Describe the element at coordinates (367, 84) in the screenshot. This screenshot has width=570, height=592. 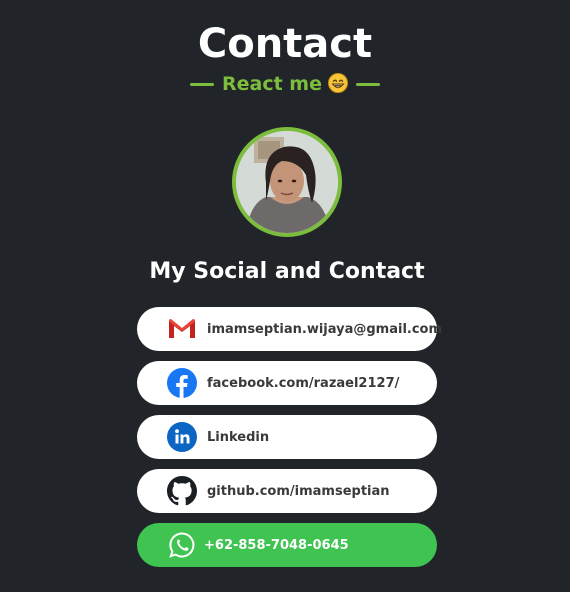
I see `subtitle-right-line` at that location.